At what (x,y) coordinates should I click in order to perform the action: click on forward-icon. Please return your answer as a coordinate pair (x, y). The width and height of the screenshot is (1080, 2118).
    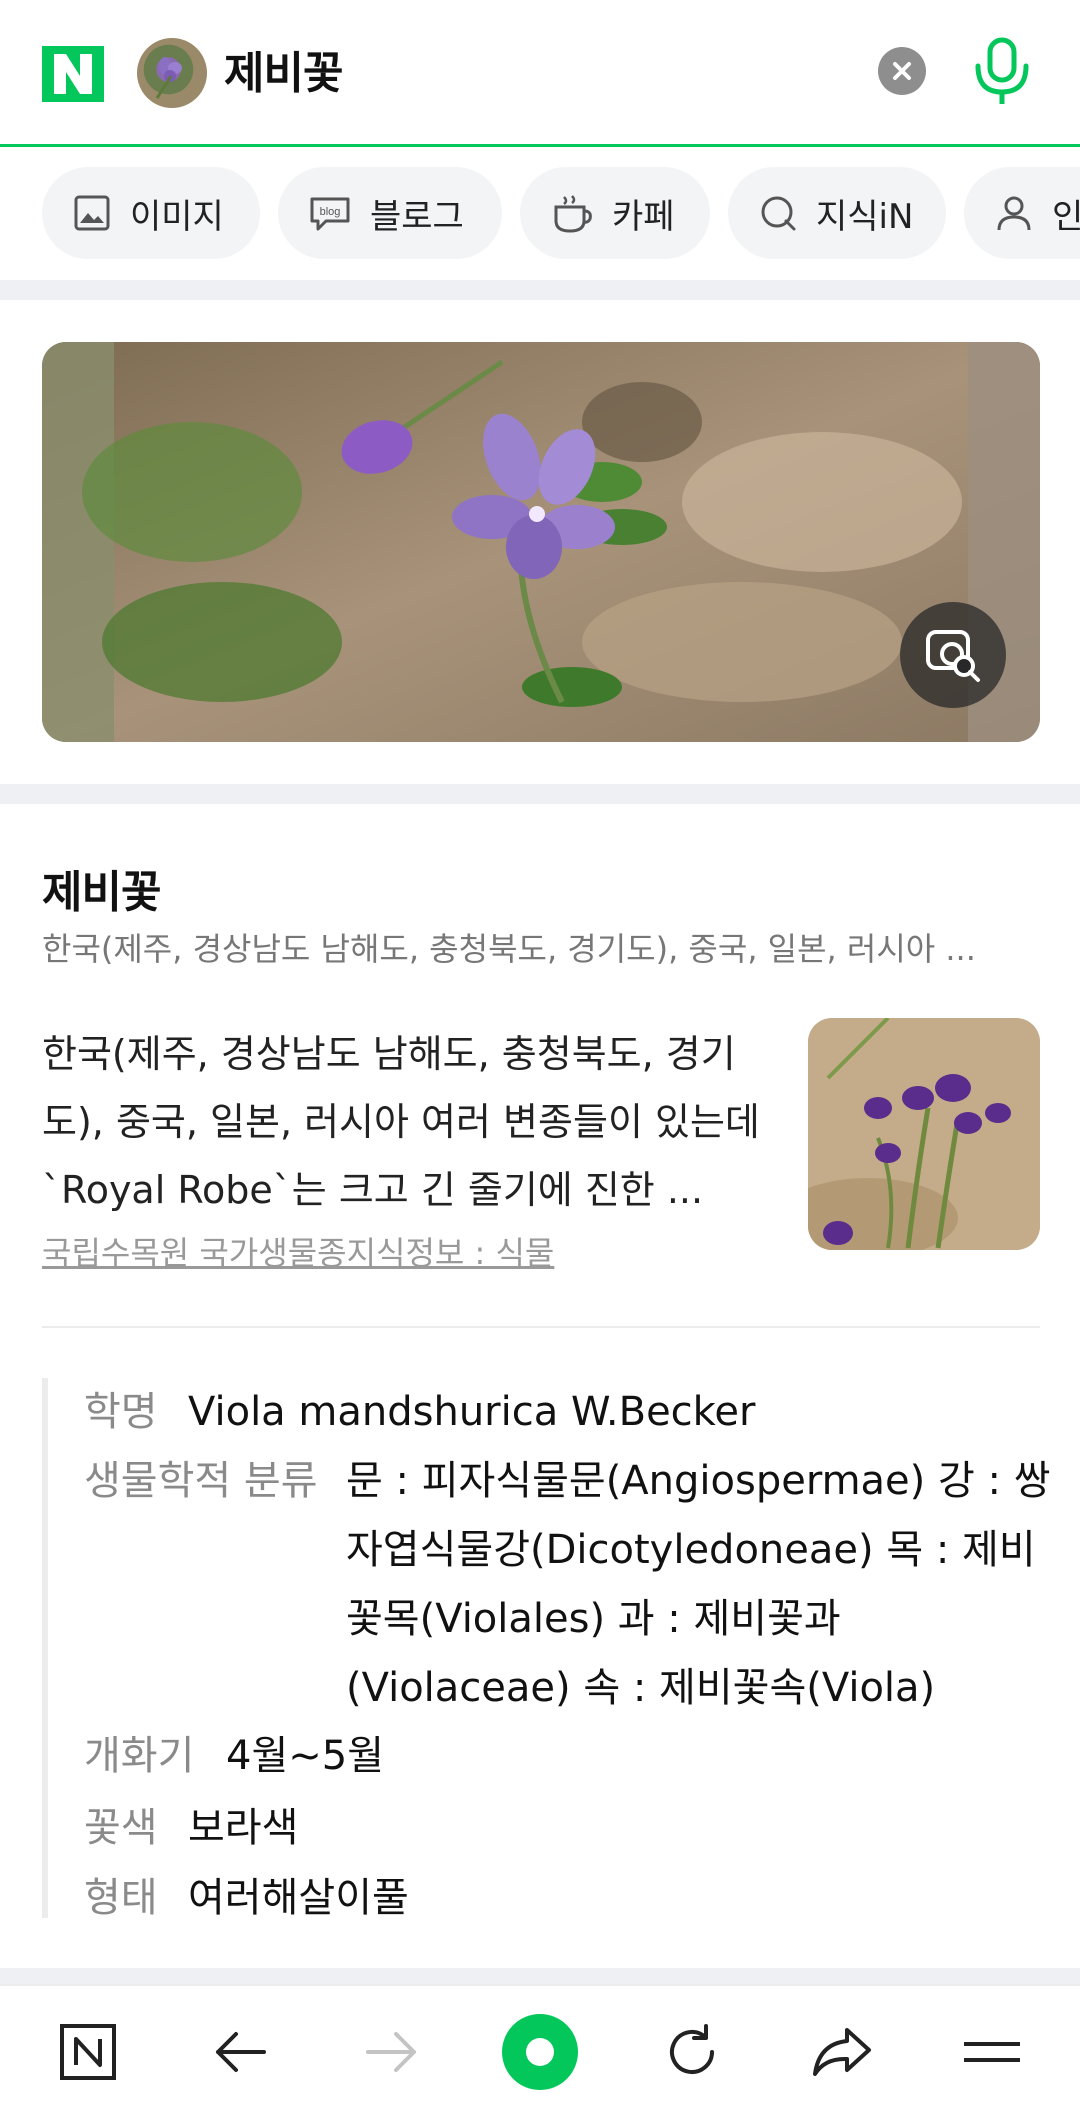
    Looking at the image, I should click on (391, 2052).